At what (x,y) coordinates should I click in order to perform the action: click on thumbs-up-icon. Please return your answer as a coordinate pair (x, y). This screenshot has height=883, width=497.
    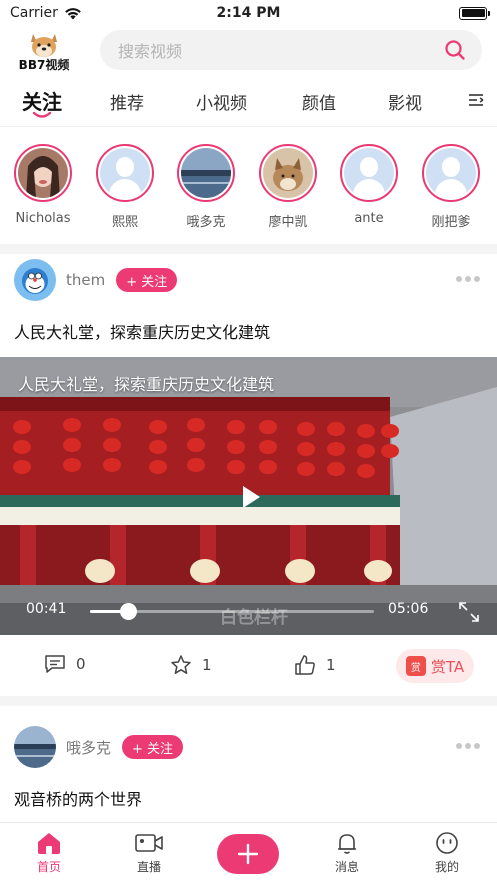
    Looking at the image, I should click on (305, 665).